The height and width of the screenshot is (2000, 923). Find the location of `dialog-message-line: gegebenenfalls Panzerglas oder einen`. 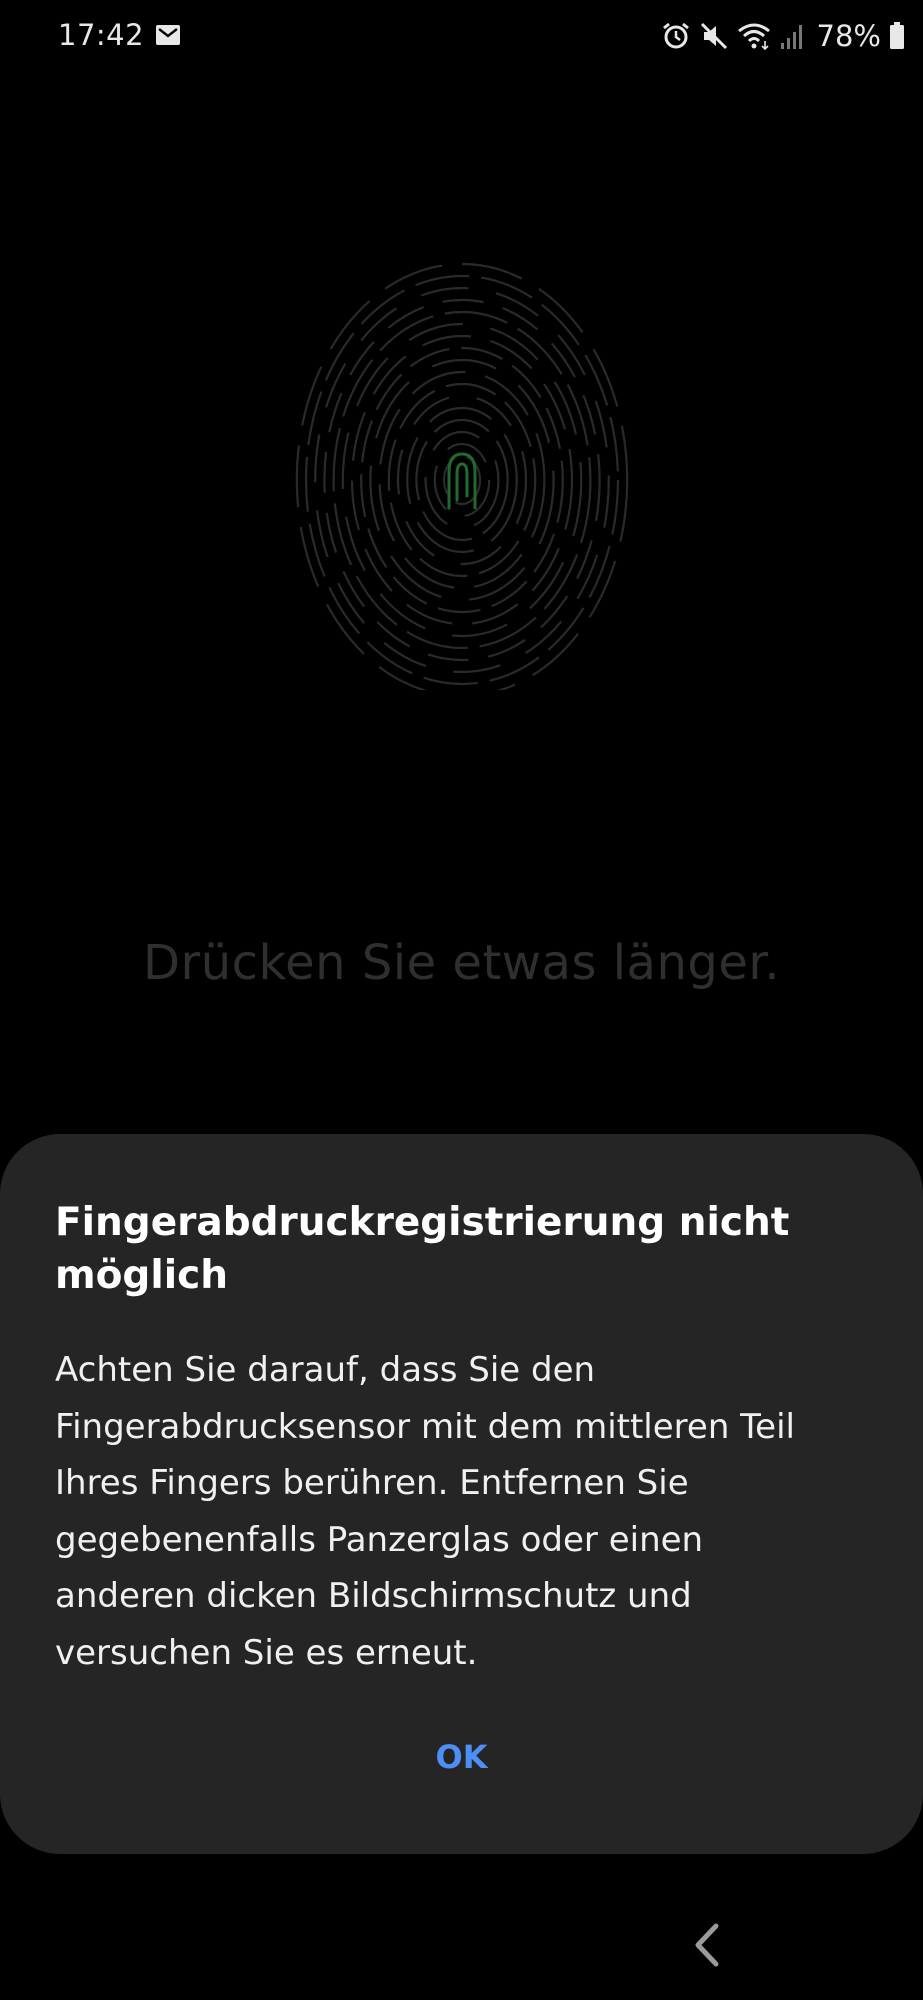

dialog-message-line: gegebenenfalls Panzerglas oder einen is located at coordinates (379, 1539).